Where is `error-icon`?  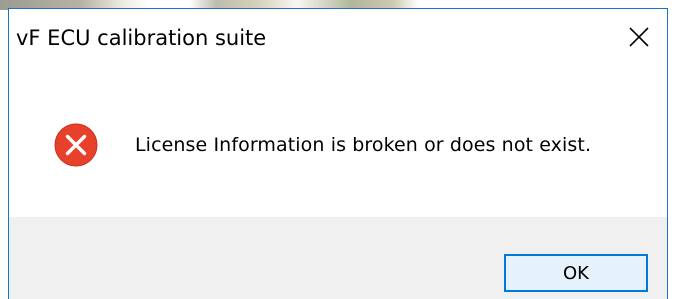 error-icon is located at coordinates (76, 145).